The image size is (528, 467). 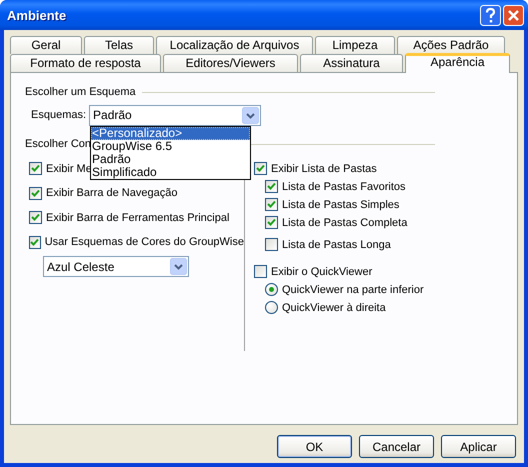 I want to click on group-title: Escolher Con, so click(x=58, y=144).